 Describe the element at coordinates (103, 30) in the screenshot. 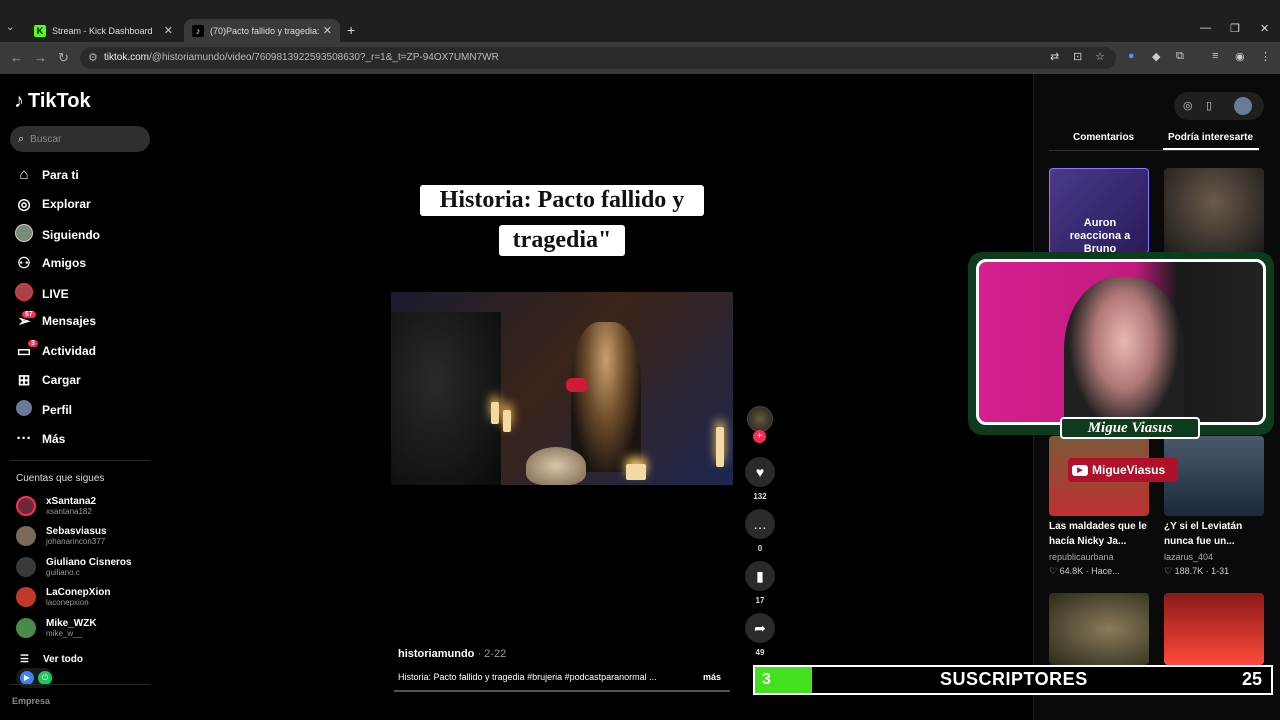

I see `tab-kick-dashboard: K Stream - Kick Dashboard ✕` at that location.